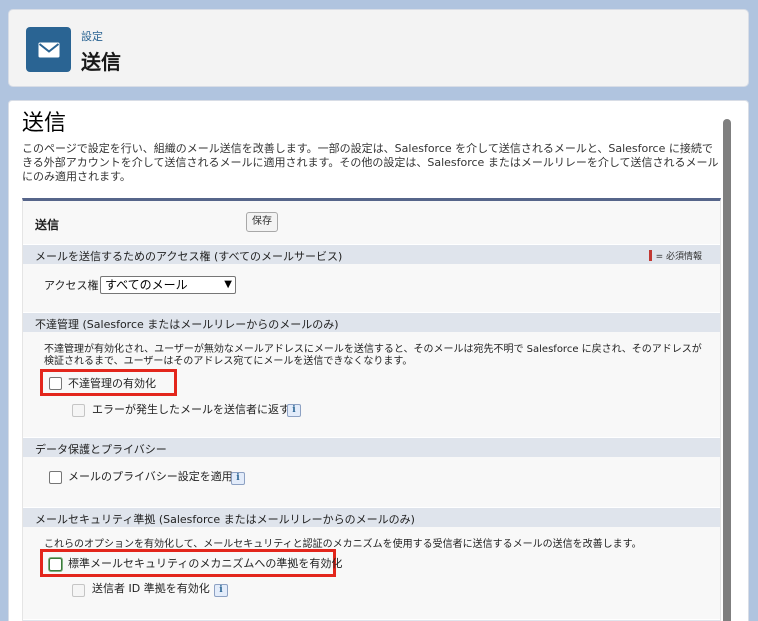  Describe the element at coordinates (48, 49) in the screenshot. I see `mail-icon` at that location.